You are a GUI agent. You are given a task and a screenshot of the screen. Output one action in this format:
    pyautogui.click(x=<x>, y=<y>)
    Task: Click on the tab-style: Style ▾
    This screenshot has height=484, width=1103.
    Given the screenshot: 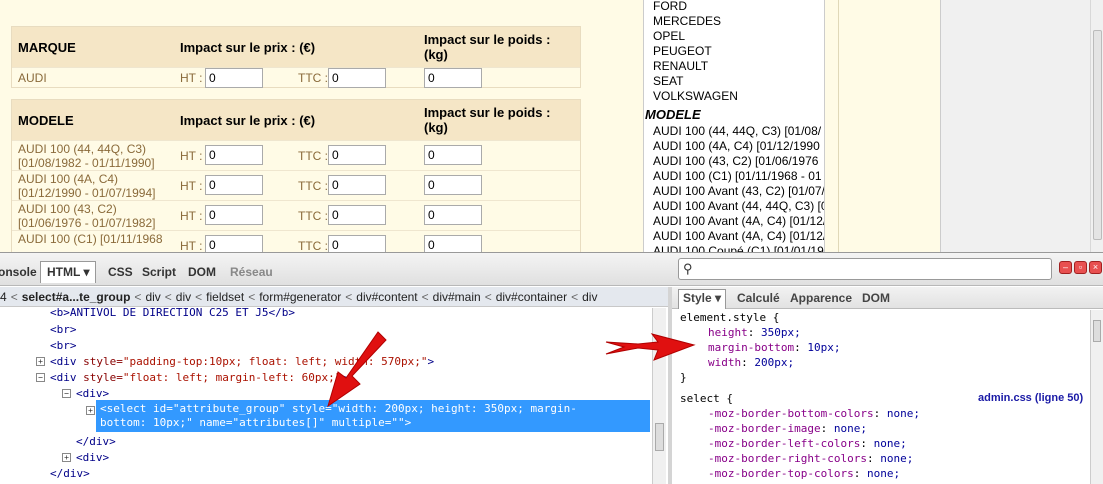 What is the action you would take?
    pyautogui.click(x=702, y=299)
    